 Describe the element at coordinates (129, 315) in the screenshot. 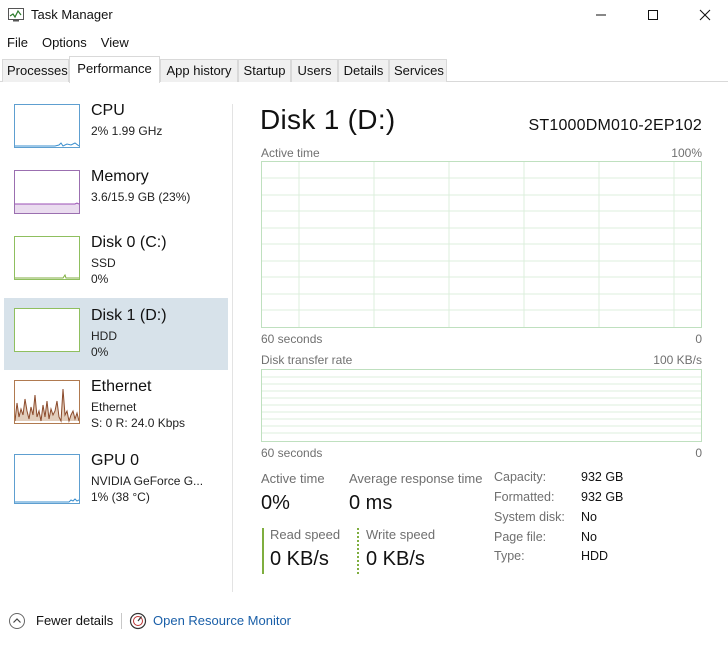

I see `resource-name: Disk 1 (D:)` at that location.